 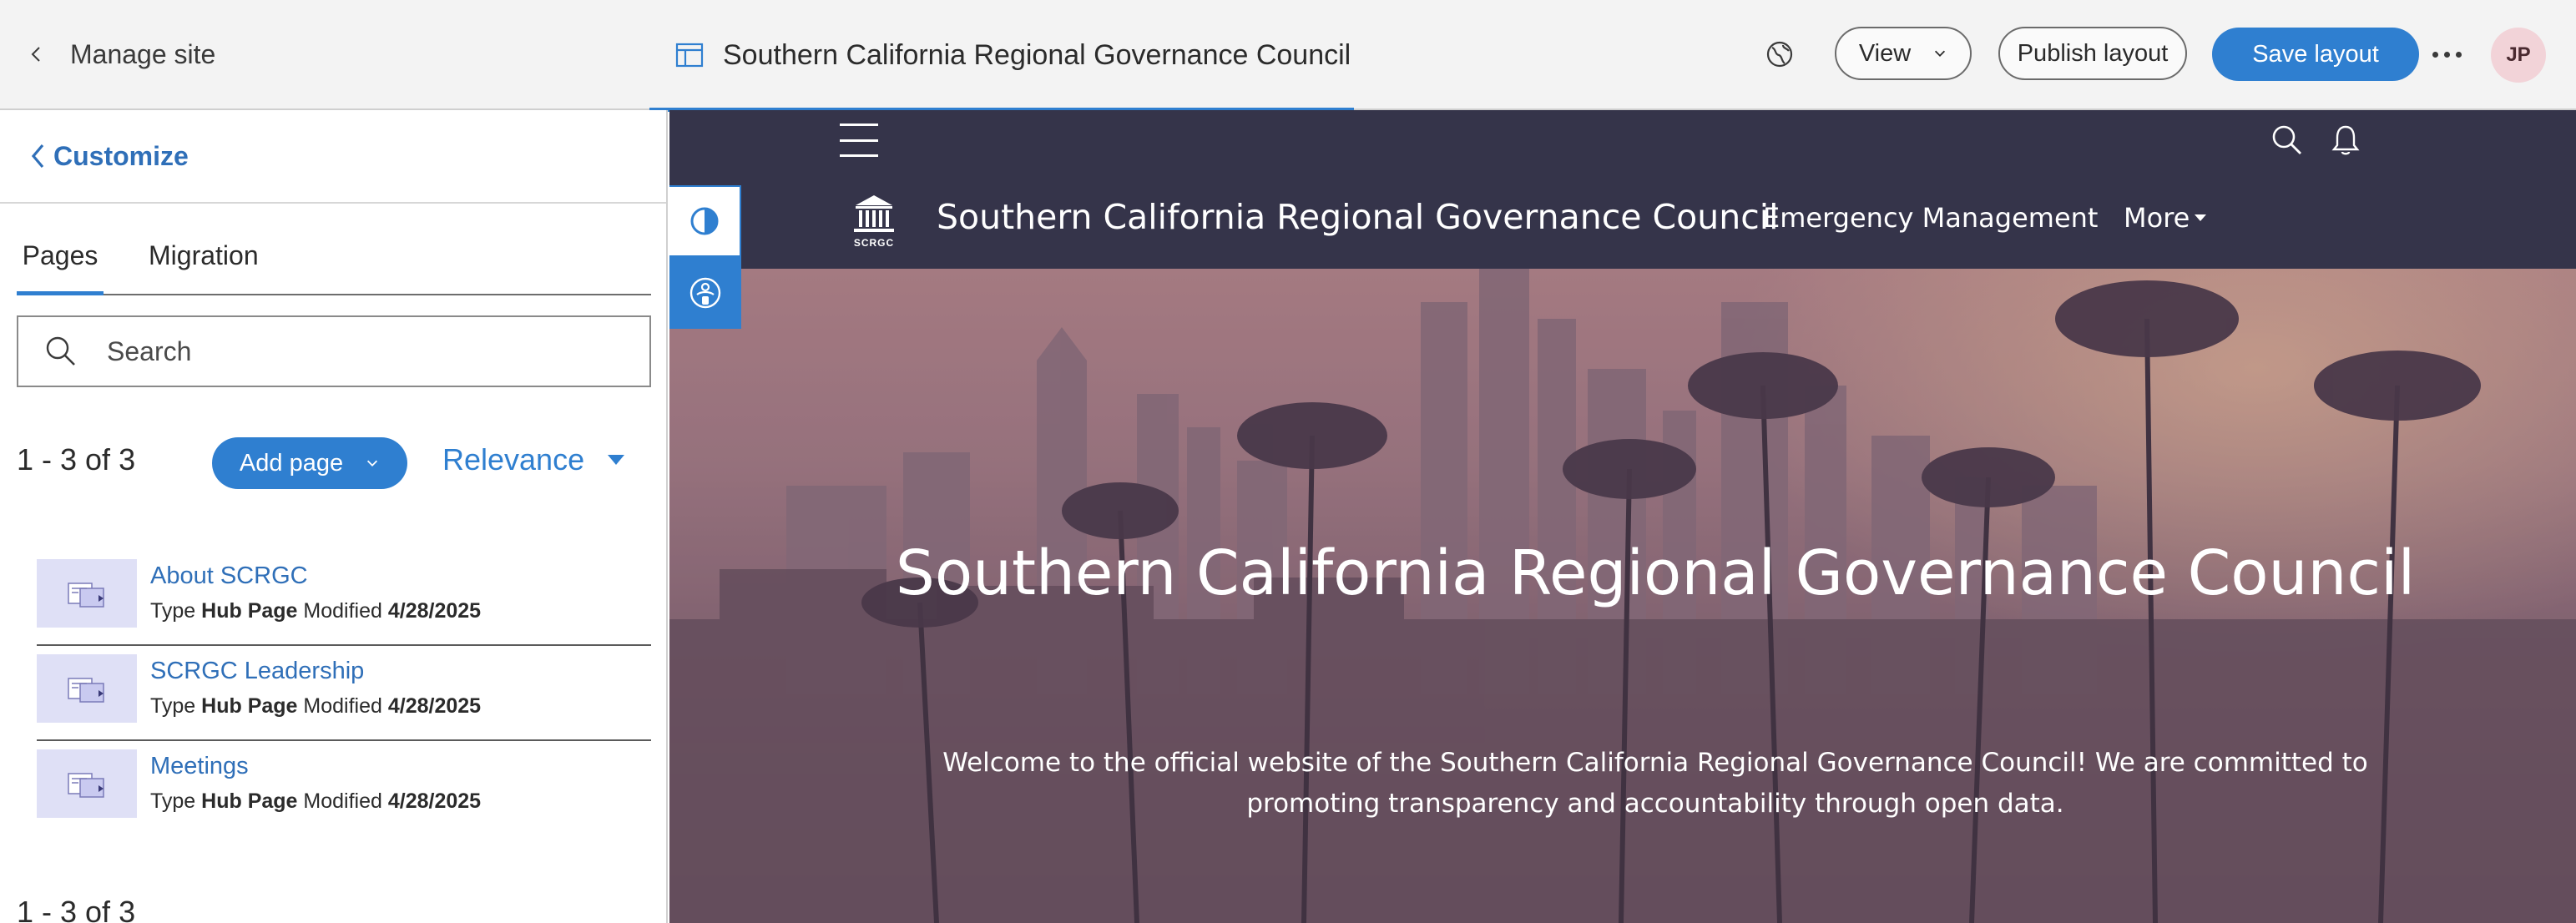 What do you see at coordinates (199, 766) in the screenshot?
I see `page-title-link: Meetings` at bounding box center [199, 766].